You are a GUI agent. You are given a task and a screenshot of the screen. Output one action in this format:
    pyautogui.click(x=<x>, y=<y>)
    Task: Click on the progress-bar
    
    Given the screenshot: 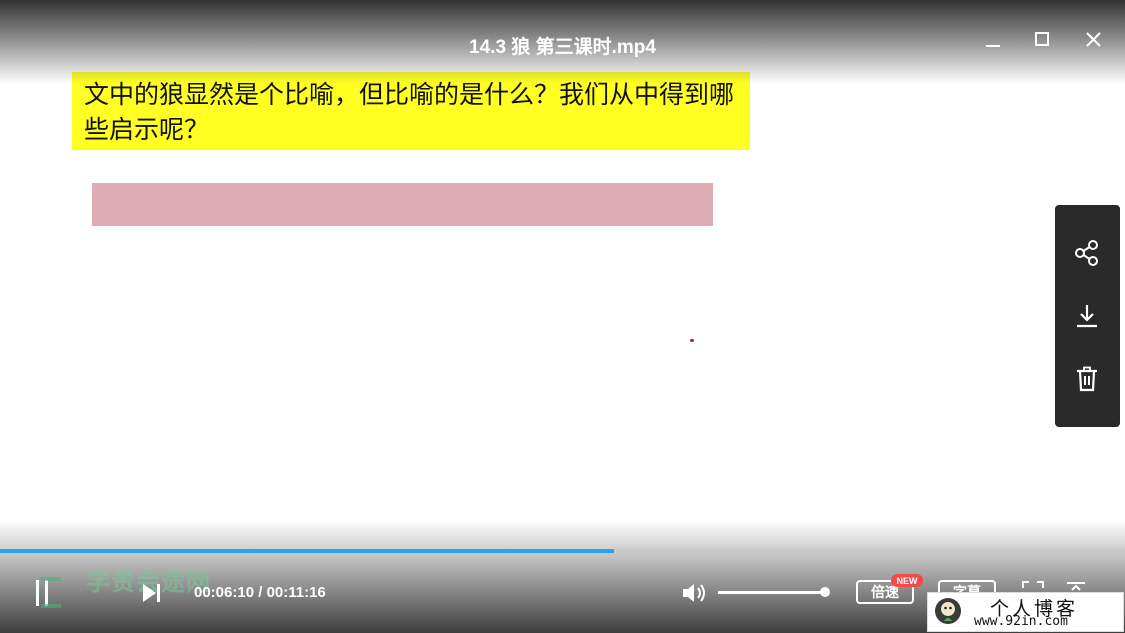 What is the action you would take?
    pyautogui.click(x=562, y=551)
    